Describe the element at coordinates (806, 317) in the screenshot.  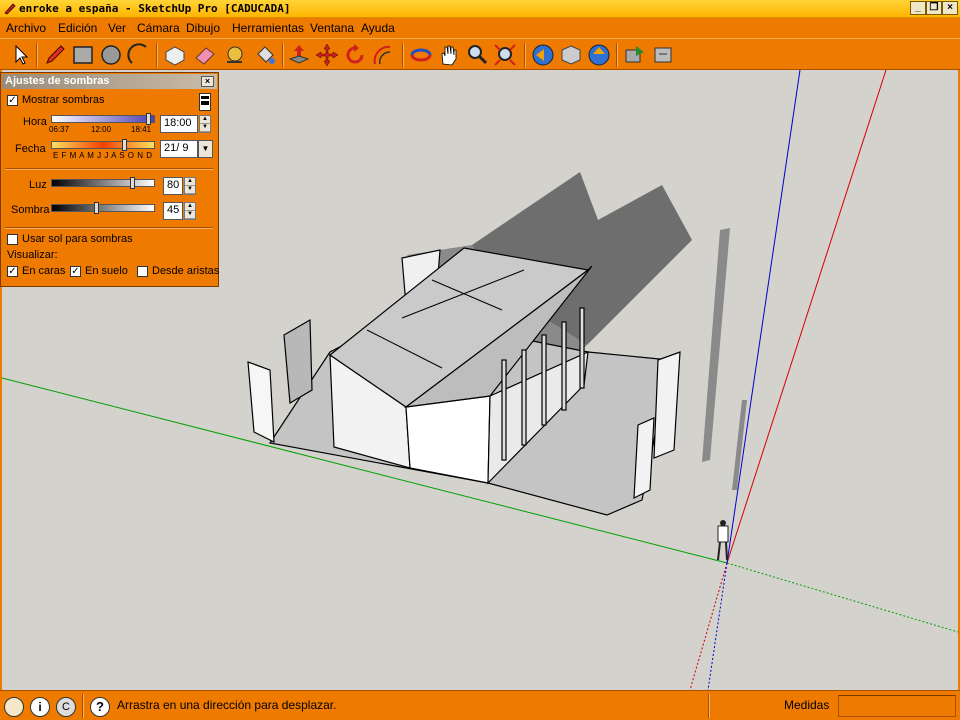
I see `red-axis` at that location.